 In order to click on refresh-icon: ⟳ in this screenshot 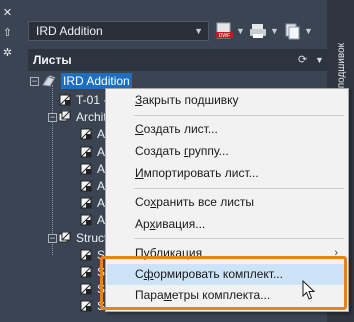, I will do `click(302, 60)`.